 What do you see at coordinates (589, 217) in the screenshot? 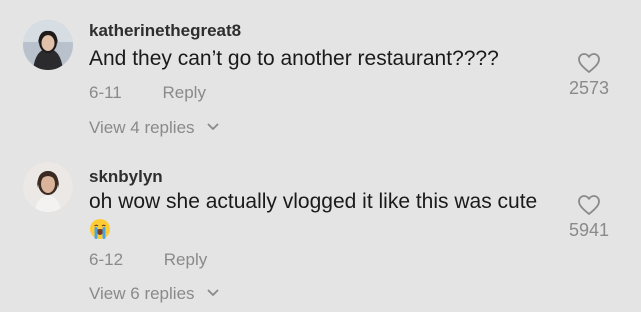
I see `like-button: 5941` at bounding box center [589, 217].